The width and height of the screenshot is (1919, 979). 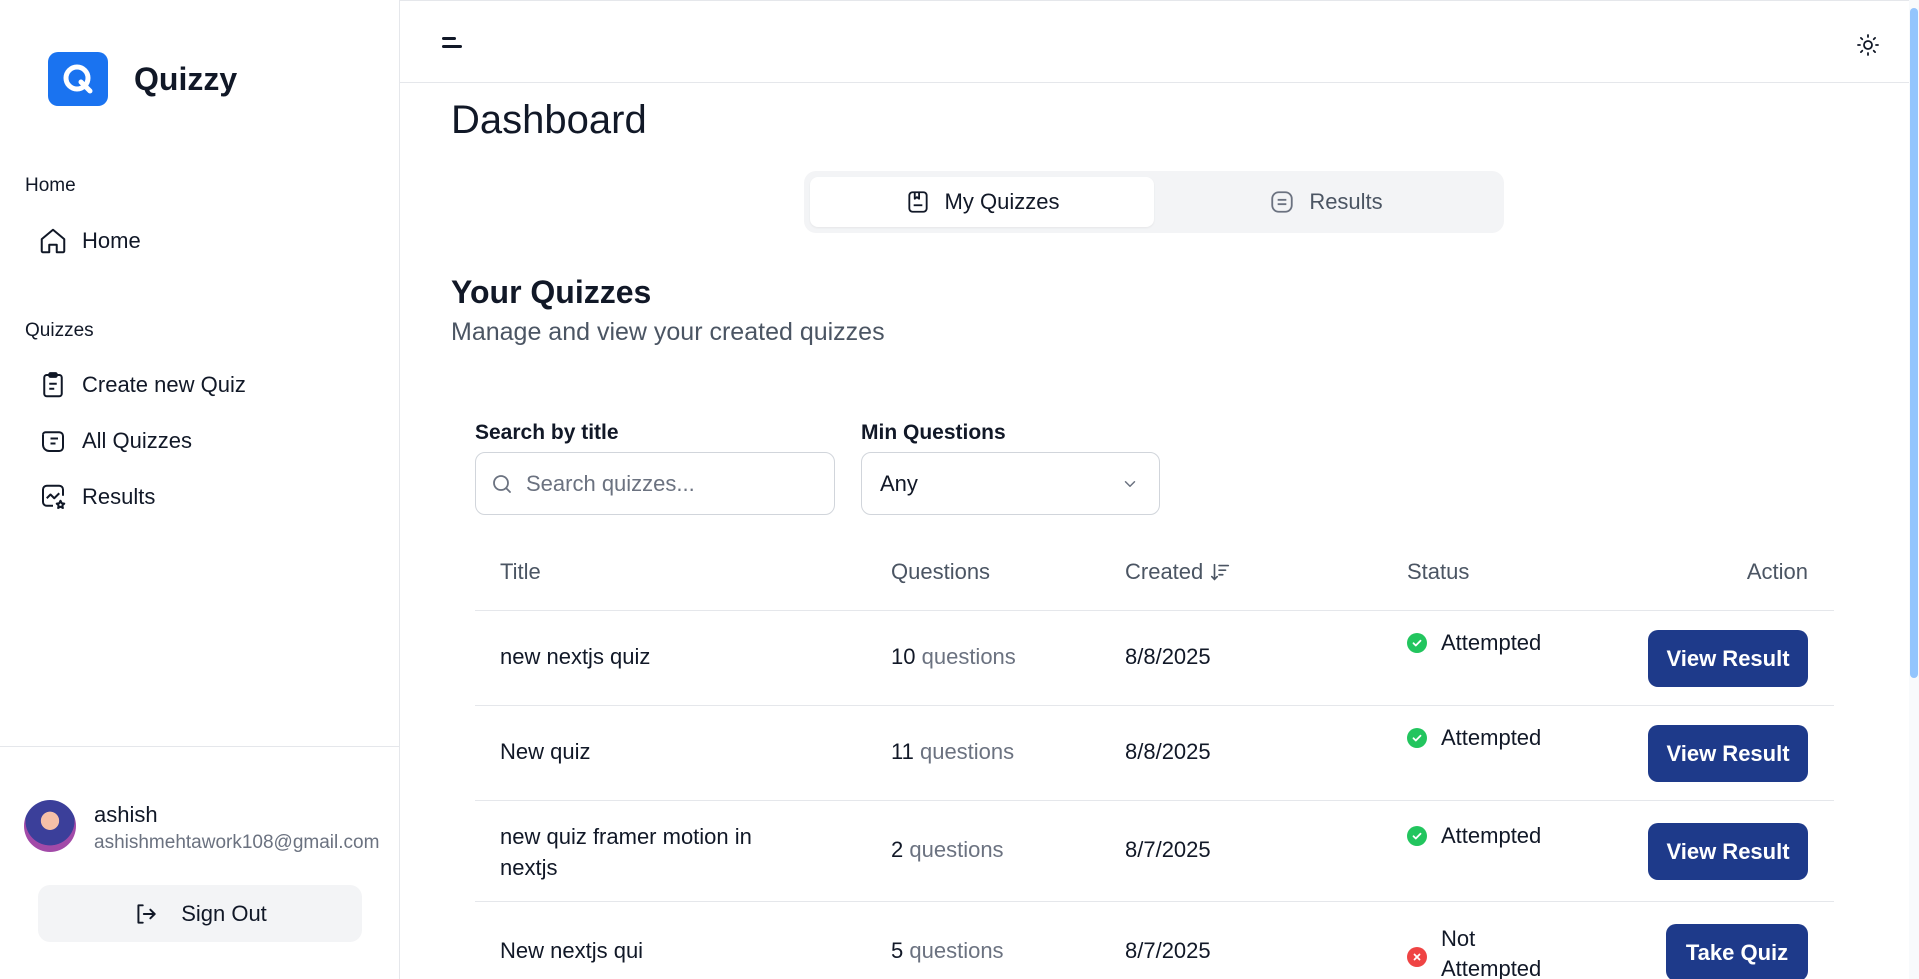 What do you see at coordinates (917, 202) in the screenshot?
I see `notebook-icon` at bounding box center [917, 202].